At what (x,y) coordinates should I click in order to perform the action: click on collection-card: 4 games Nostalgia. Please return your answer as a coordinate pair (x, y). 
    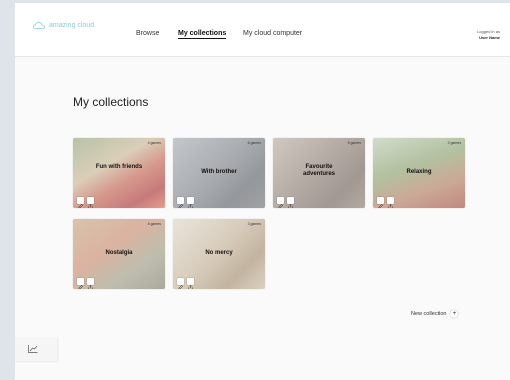
    Looking at the image, I should click on (119, 254).